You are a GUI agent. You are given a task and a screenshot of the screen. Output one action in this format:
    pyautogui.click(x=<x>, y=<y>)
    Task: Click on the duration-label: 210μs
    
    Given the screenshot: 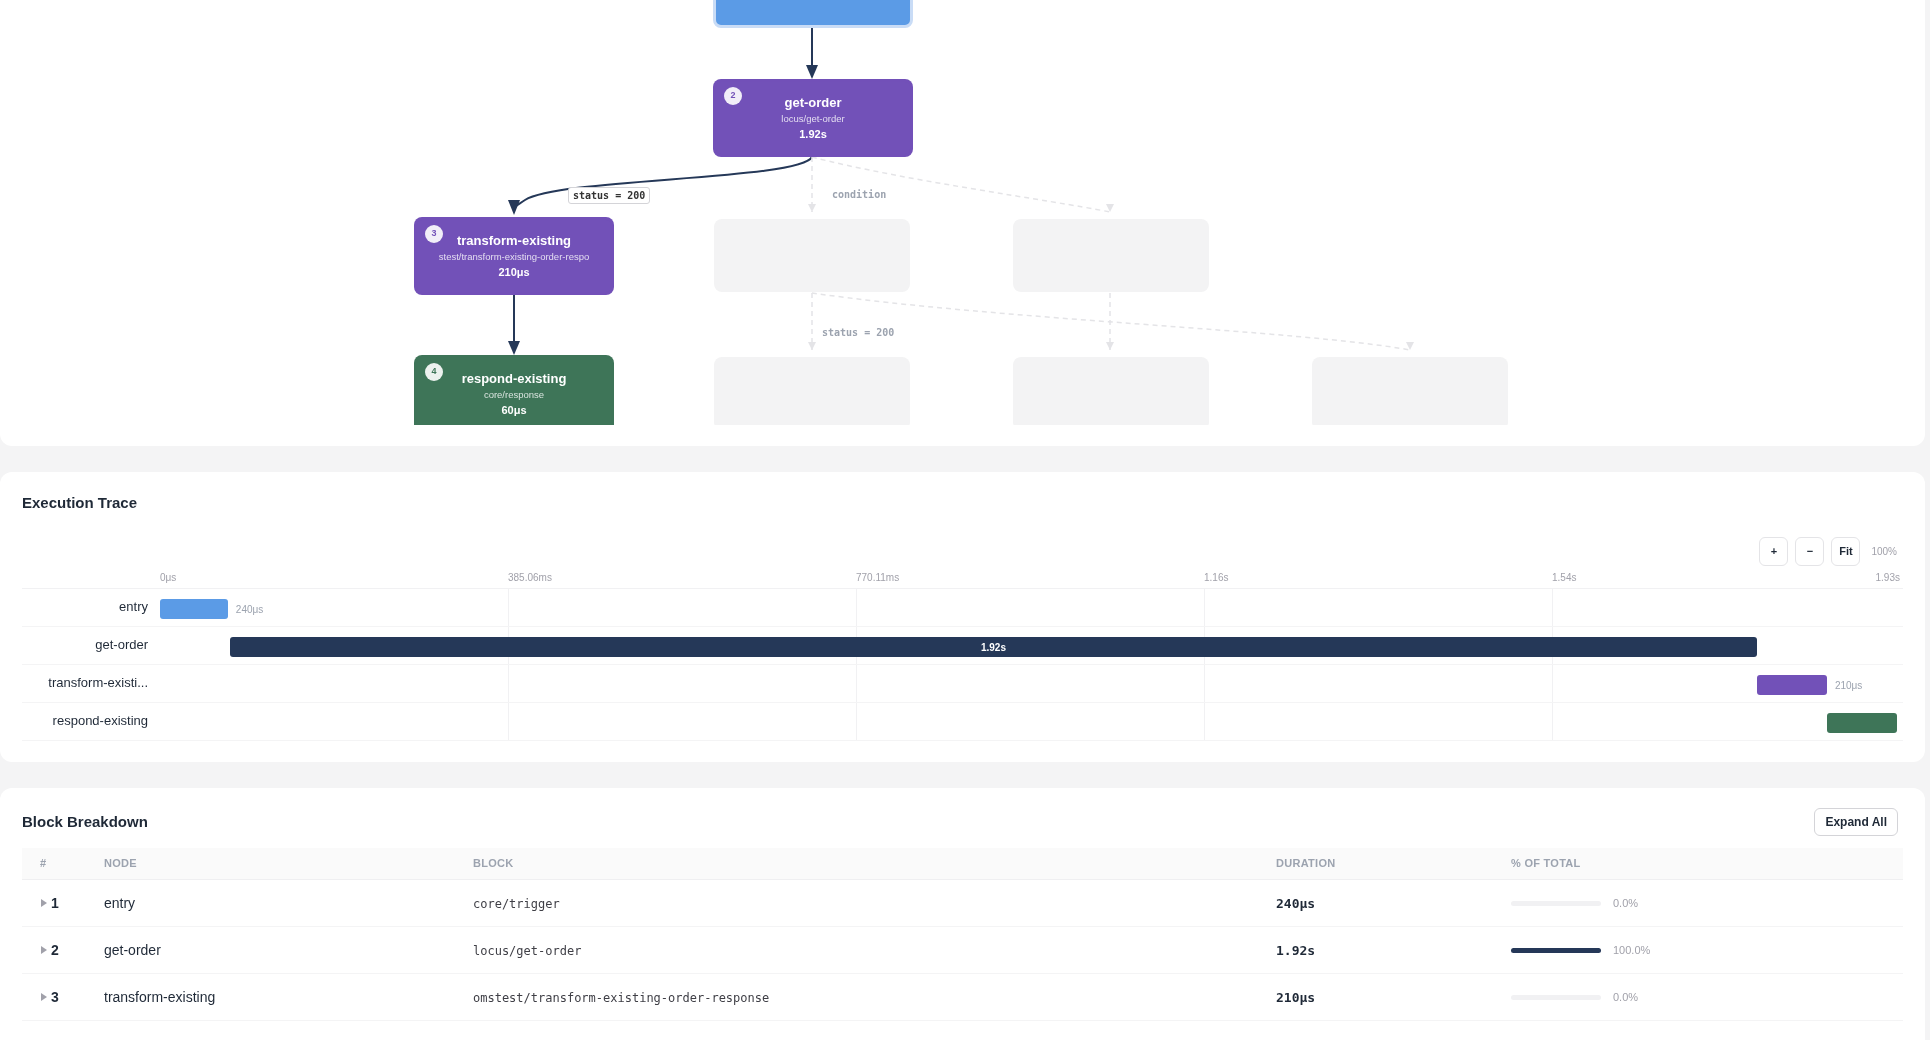 What is the action you would take?
    pyautogui.click(x=1848, y=685)
    